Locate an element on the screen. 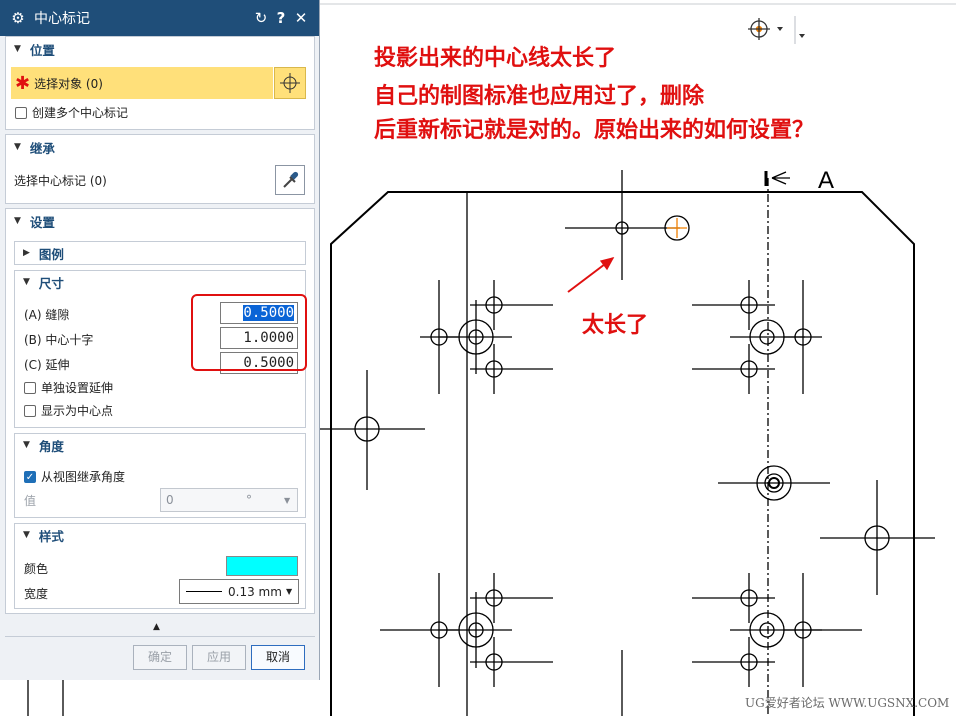 The width and height of the screenshot is (956, 716). style-header: ▼ 样式 is located at coordinates (160, 535).